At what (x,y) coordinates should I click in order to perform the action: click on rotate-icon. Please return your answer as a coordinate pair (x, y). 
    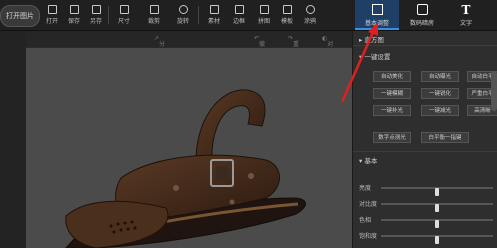
    Looking at the image, I should click on (183, 9).